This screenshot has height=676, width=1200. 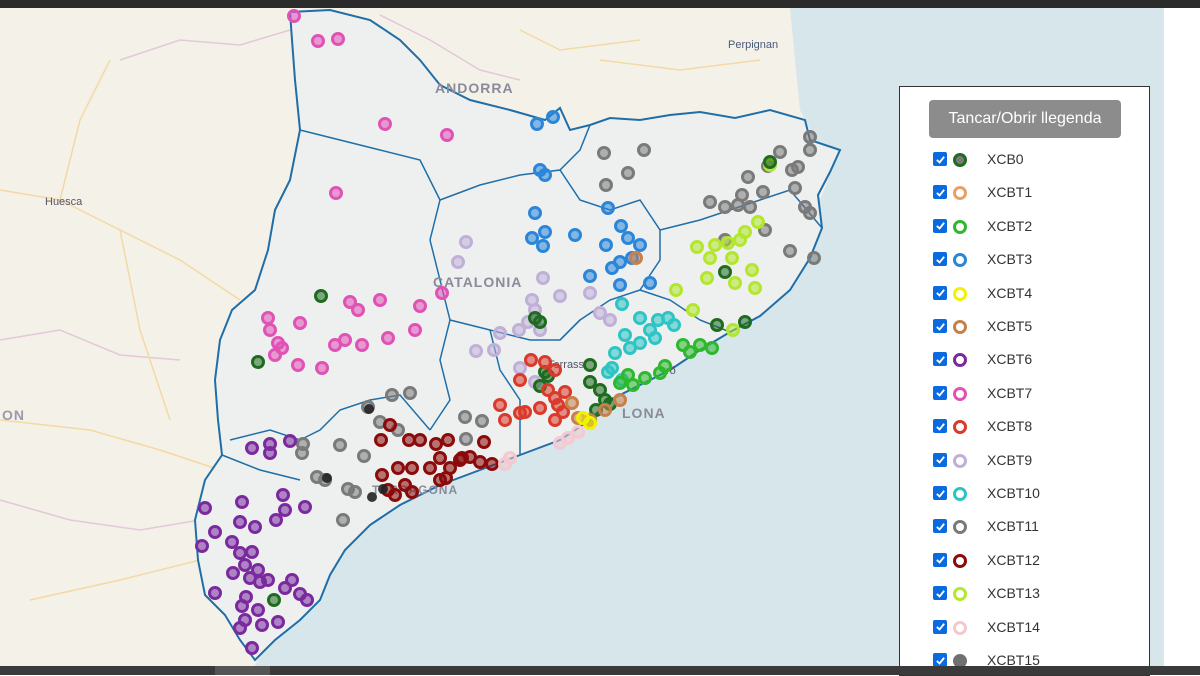 What do you see at coordinates (982, 359) in the screenshot?
I see `legend-item: XCBT6` at bounding box center [982, 359].